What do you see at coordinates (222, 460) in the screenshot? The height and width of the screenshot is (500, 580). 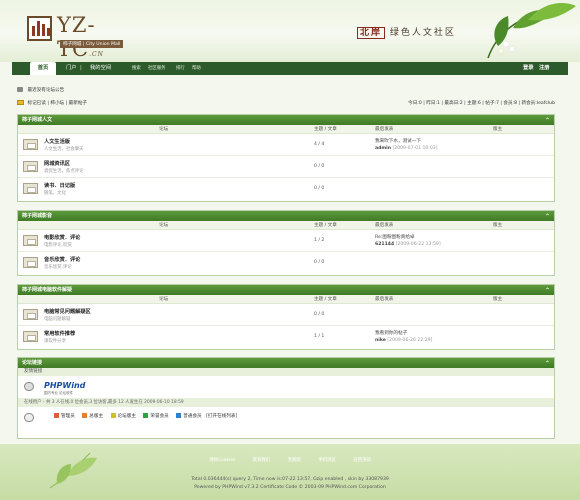 I see `footer-link: 清除Cookies` at bounding box center [222, 460].